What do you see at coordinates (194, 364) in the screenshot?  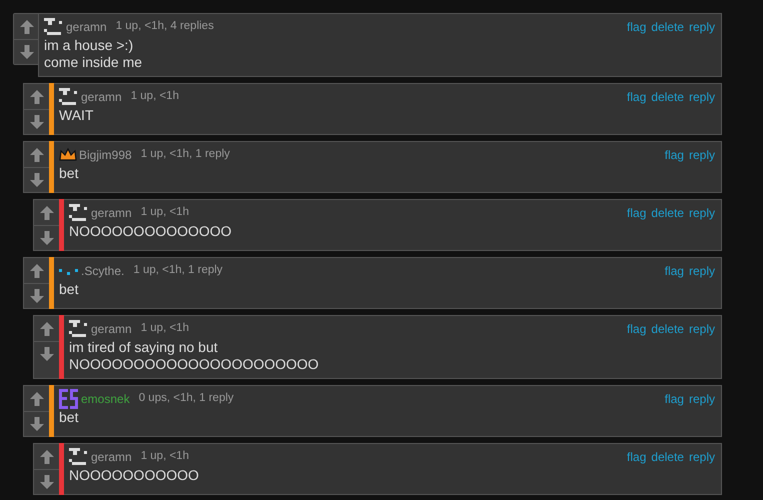 I see `comment-text: NOOOOOOOOOOOOOOOOOOOOOO` at bounding box center [194, 364].